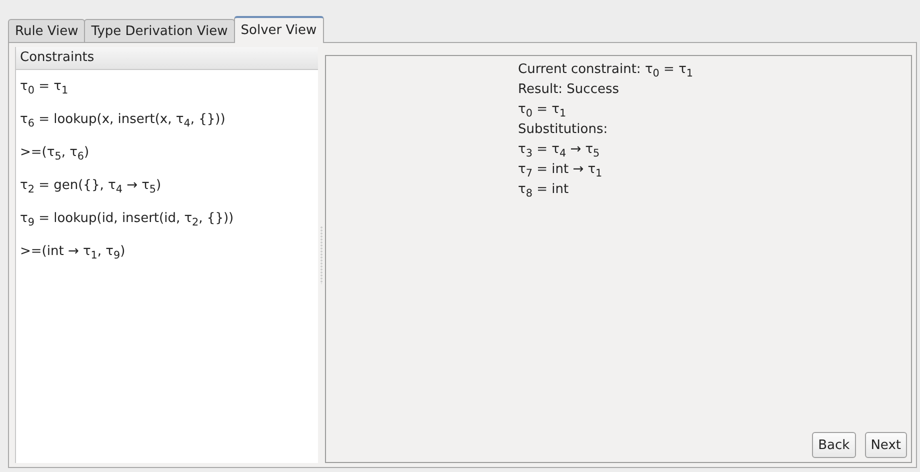  I want to click on constraint-item: τ$_{2}$ = gen({}, τ$_{4}$ → τ$_{5}$), so click(167, 185).